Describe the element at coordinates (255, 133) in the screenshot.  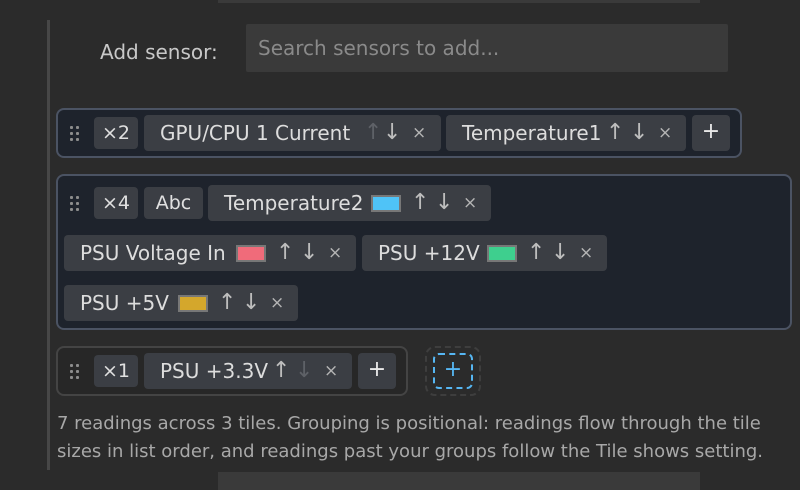
I see `reading-label: GPU/CPU 1 Current` at that location.